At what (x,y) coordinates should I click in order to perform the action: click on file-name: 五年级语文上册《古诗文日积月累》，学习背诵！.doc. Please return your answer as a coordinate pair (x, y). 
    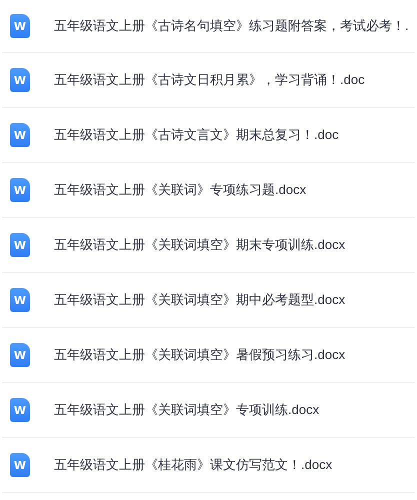
    Looking at the image, I should click on (209, 80).